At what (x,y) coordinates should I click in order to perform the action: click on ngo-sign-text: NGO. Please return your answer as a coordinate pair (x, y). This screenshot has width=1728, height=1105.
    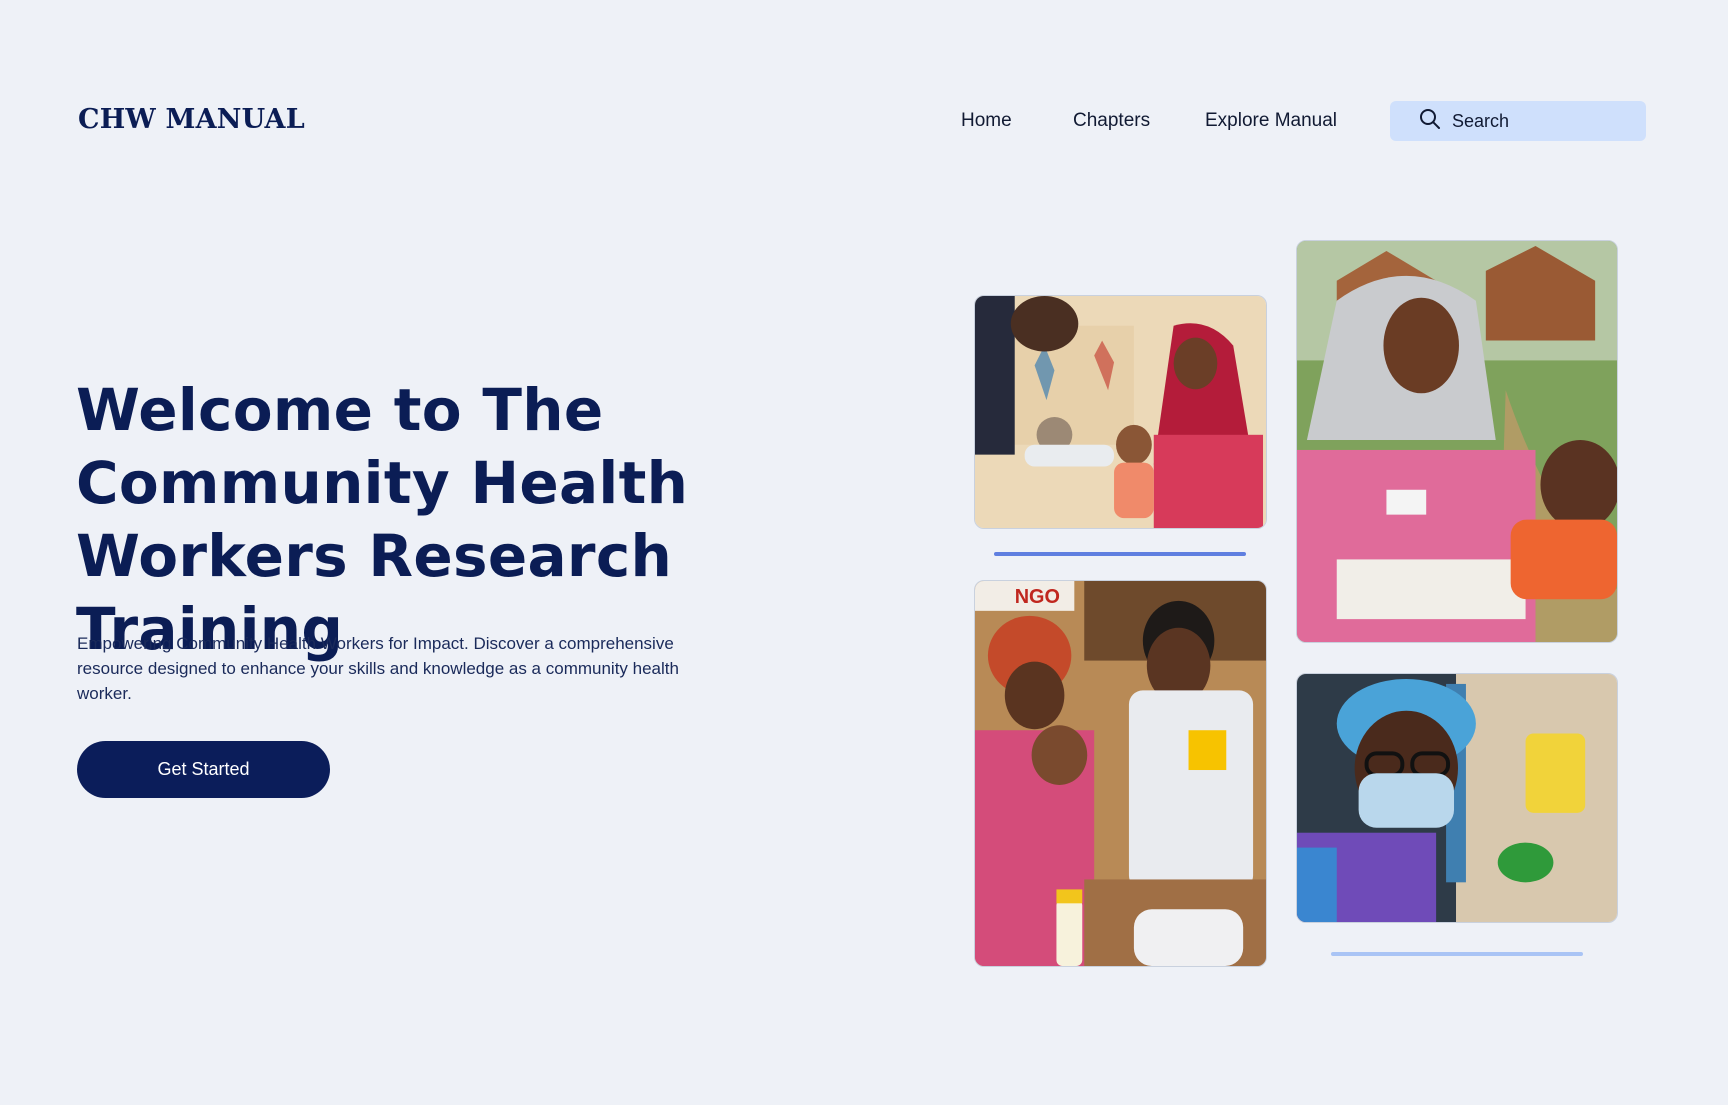
    Looking at the image, I should click on (1037, 597).